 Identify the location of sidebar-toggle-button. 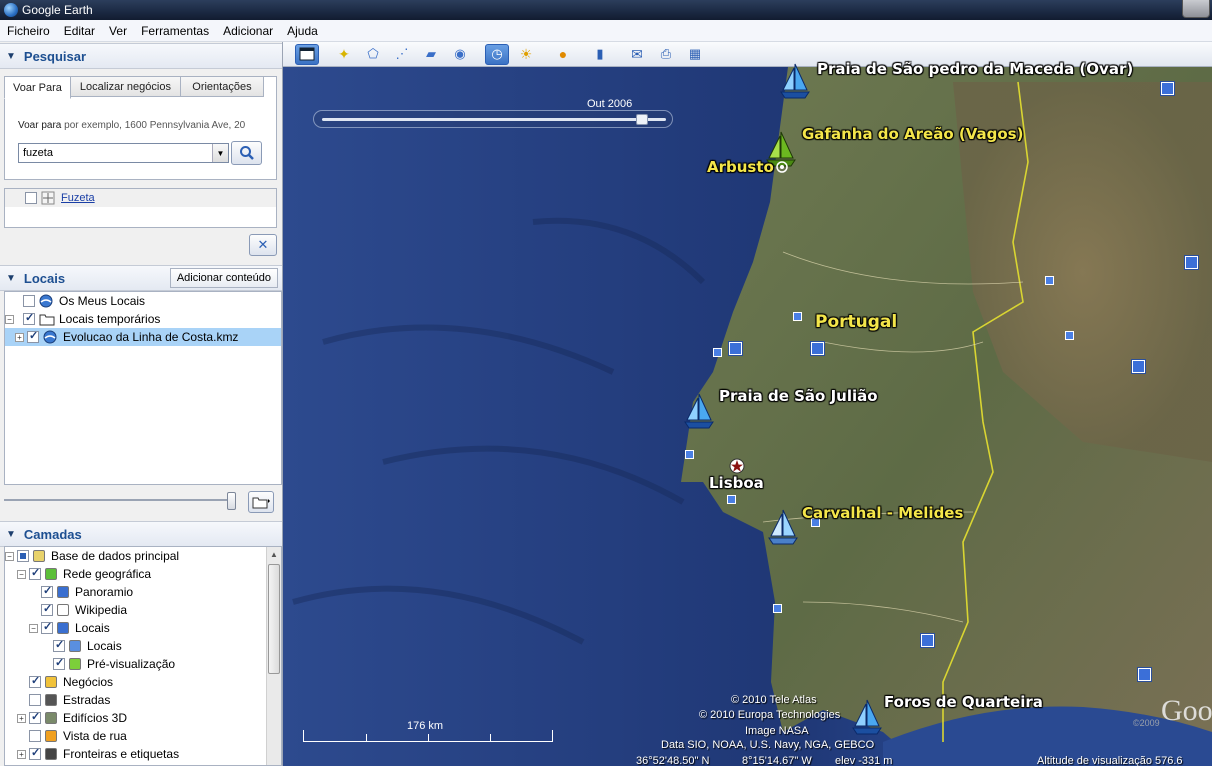
(307, 54).